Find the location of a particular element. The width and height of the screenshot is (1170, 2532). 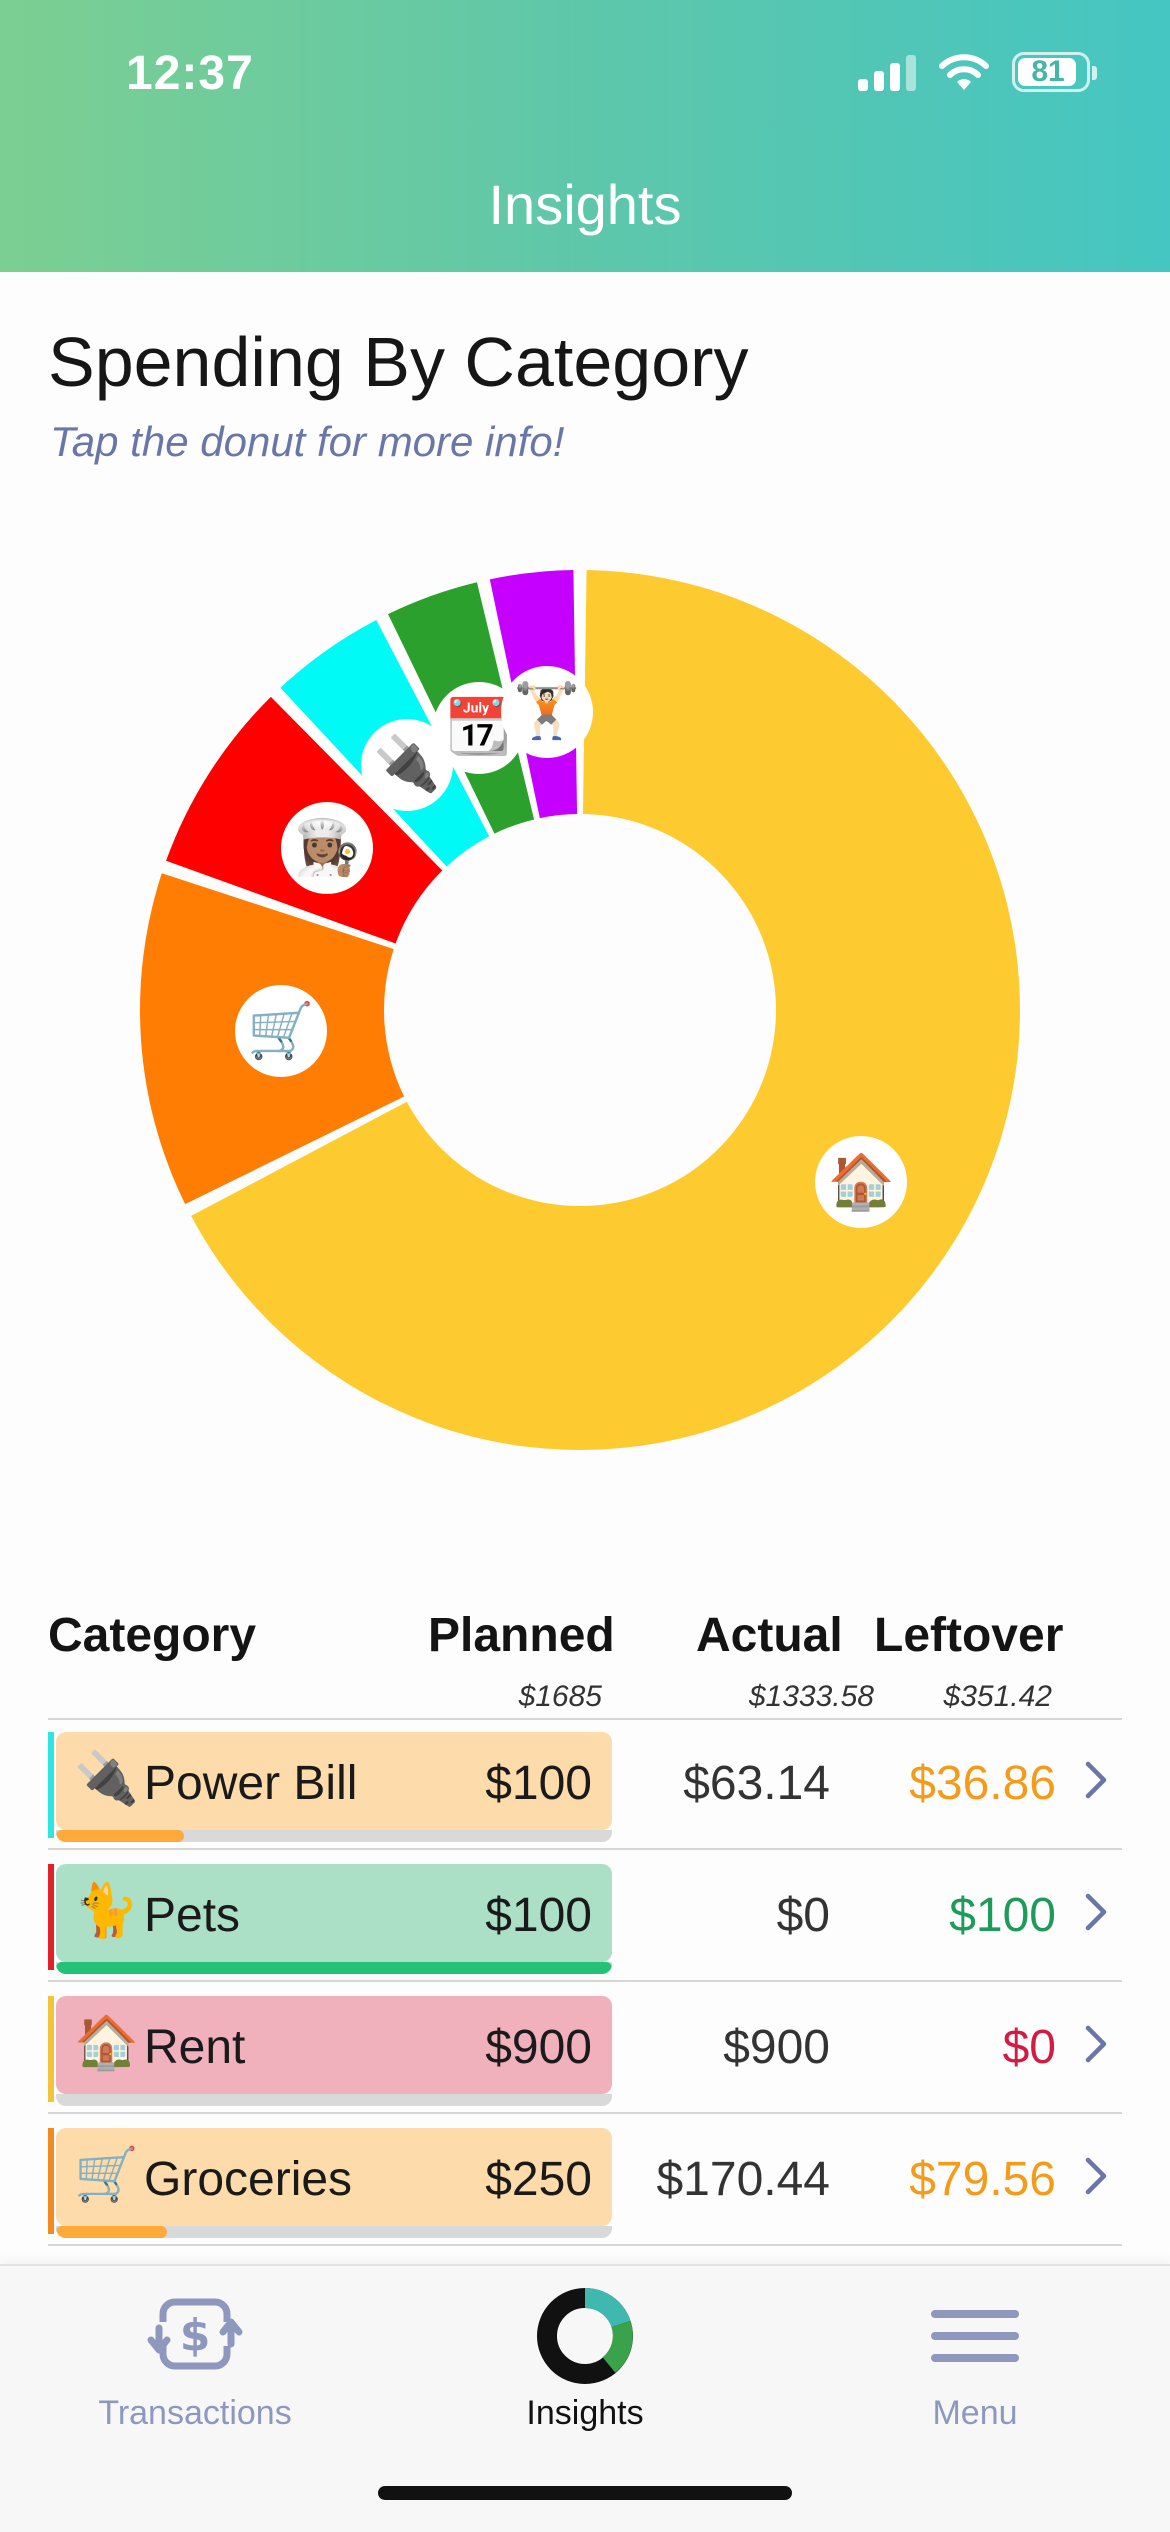

transactions-icon: $ is located at coordinates (195, 2334).